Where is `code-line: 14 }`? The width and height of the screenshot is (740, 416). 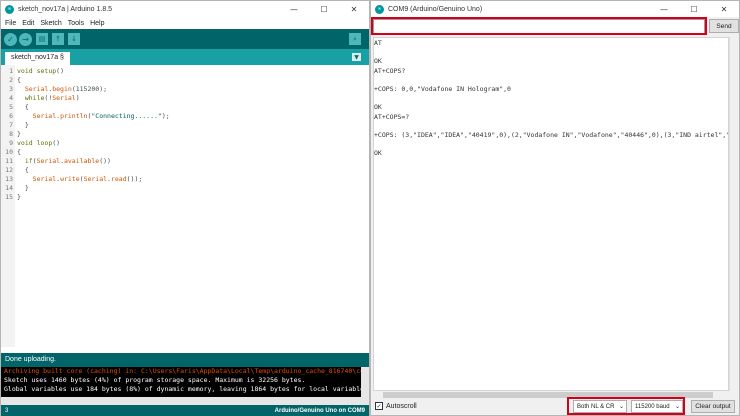 code-line: 14 } is located at coordinates (15, 188).